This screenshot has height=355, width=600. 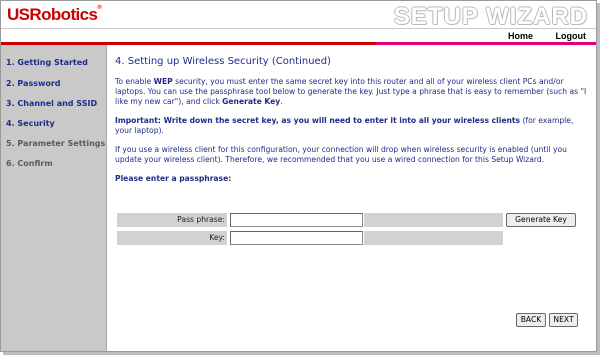 What do you see at coordinates (47, 62) in the screenshot?
I see `sidebar-item-getting-started: 1. Getting Started` at bounding box center [47, 62].